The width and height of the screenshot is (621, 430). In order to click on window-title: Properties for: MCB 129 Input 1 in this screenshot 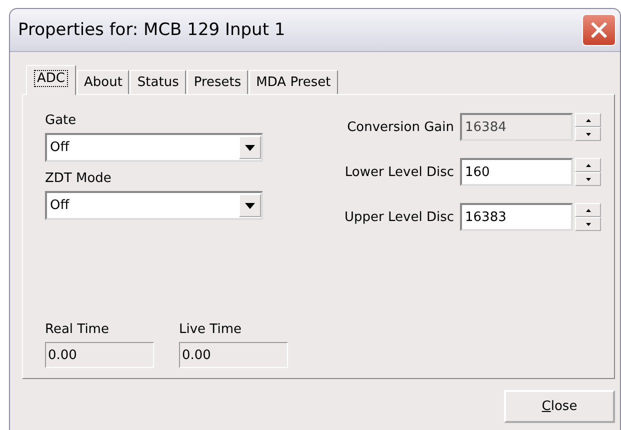, I will do `click(152, 30)`.